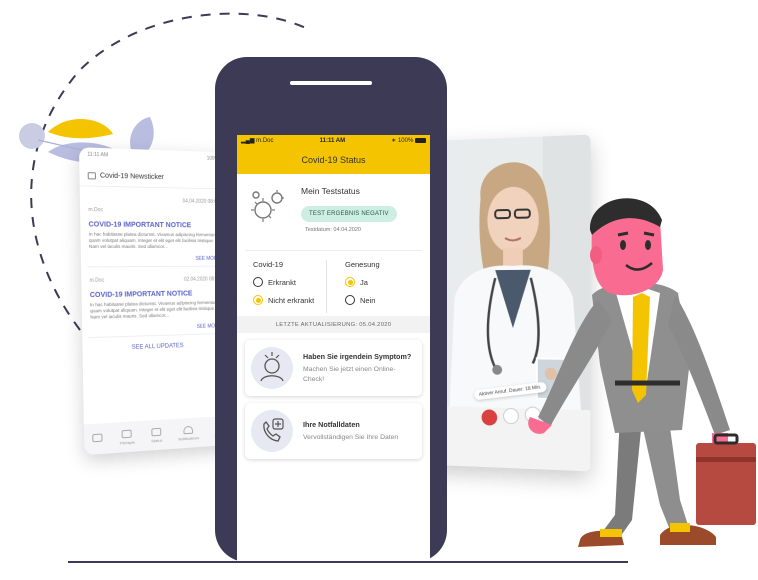 The width and height of the screenshot is (758, 580). What do you see at coordinates (330, 191) in the screenshot?
I see `test-status-title: Mein Teststatus` at bounding box center [330, 191].